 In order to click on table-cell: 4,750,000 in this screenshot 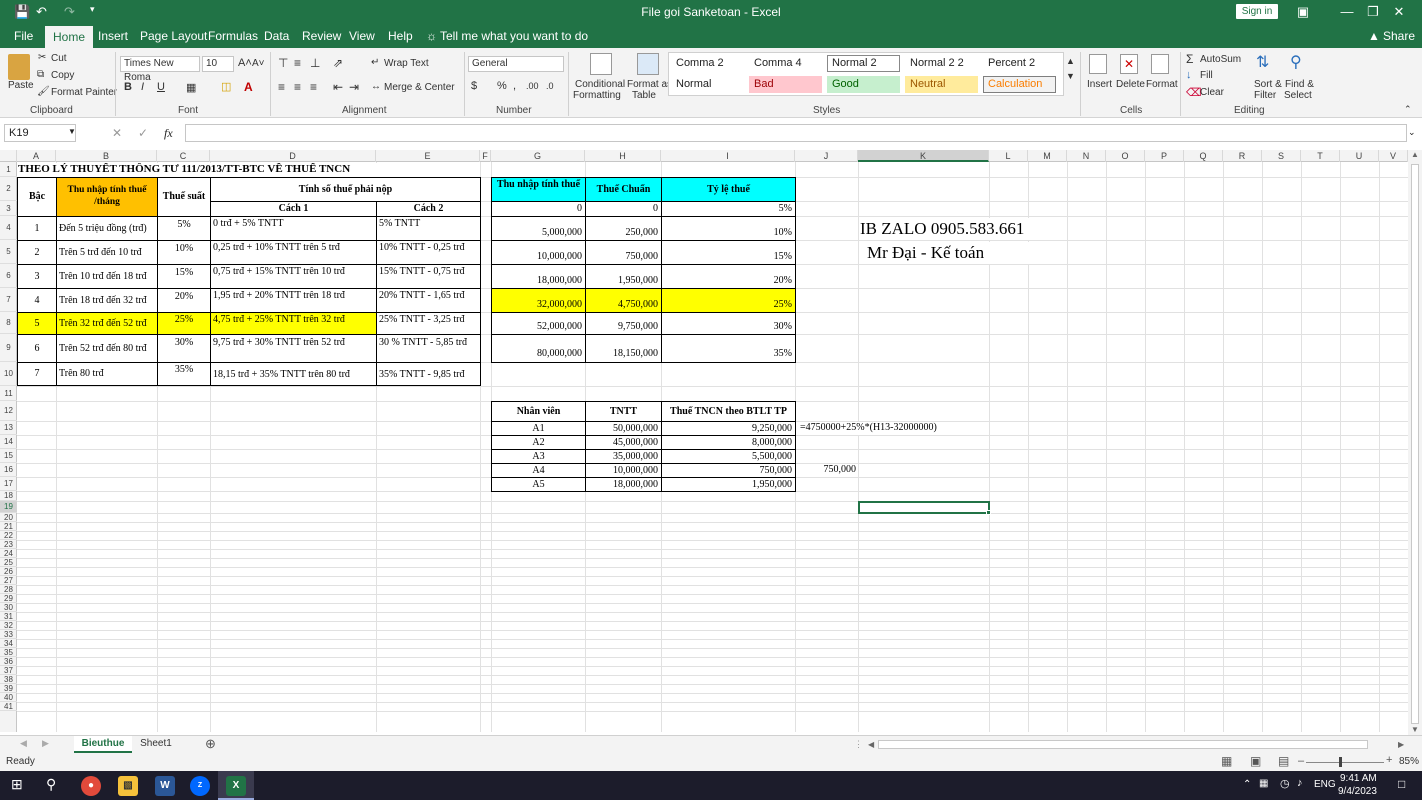, I will do `click(623, 300)`.